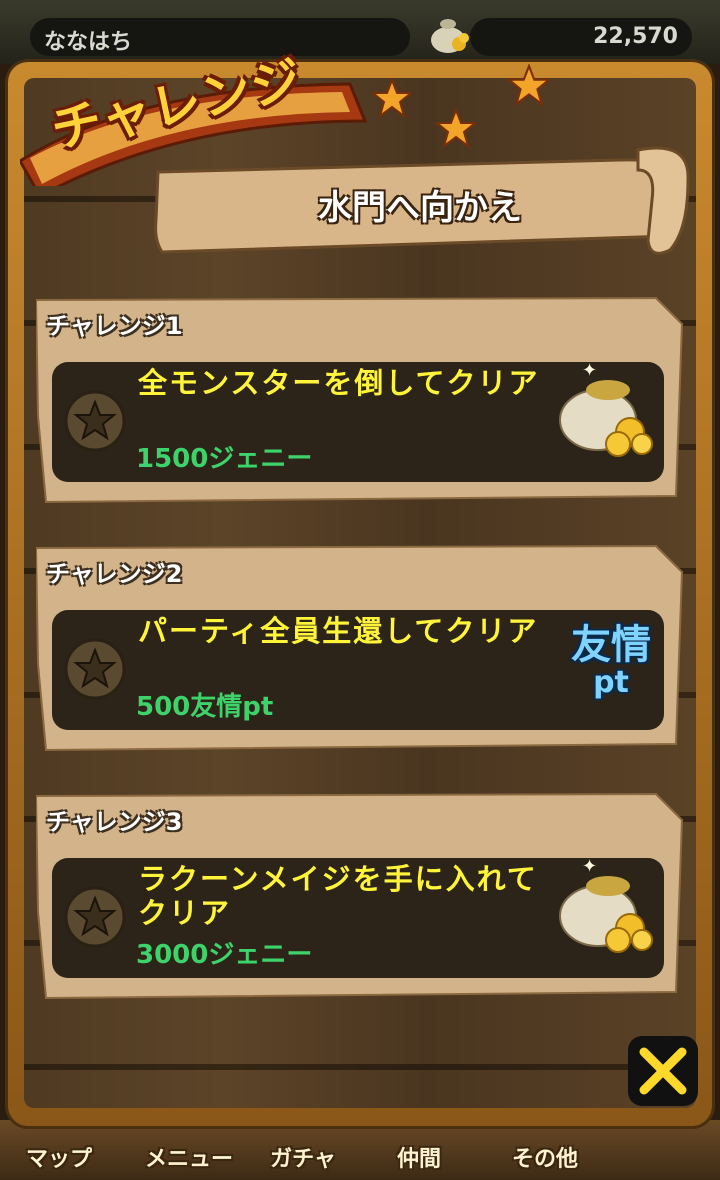 The height and width of the screenshot is (1180, 720). Describe the element at coordinates (220, 37) in the screenshot. I see `player-name-box: ななはち` at that location.